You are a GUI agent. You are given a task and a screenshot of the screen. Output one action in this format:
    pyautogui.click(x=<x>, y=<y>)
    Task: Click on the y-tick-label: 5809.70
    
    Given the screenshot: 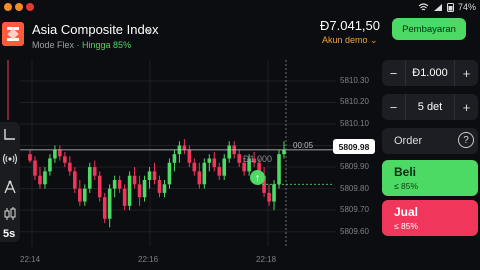 What is the action you would take?
    pyautogui.click(x=354, y=210)
    